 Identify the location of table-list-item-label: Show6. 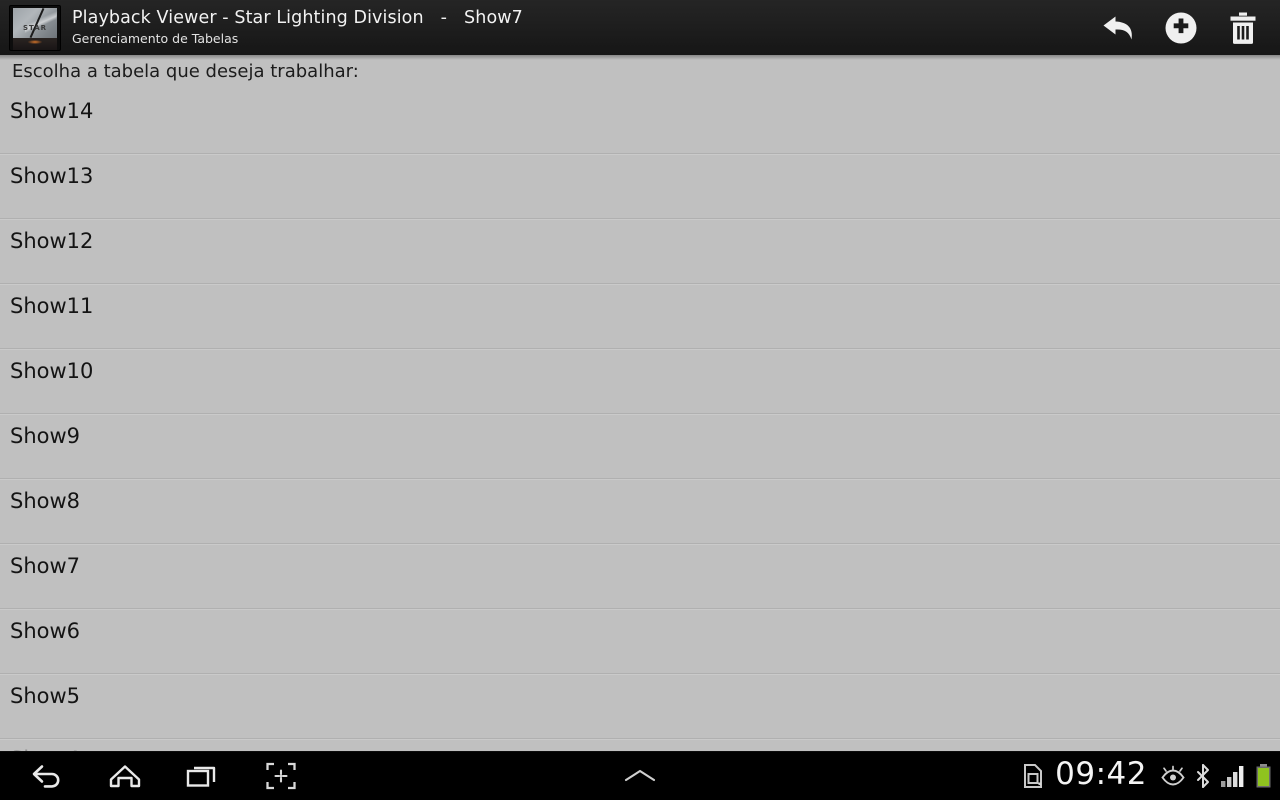
(45, 631).